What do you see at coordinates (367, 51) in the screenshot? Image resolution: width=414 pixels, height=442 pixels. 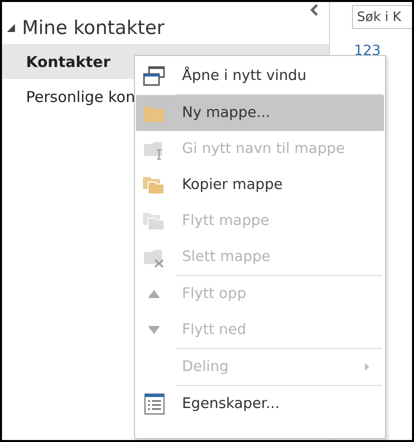 I see `index-label: 123` at bounding box center [367, 51].